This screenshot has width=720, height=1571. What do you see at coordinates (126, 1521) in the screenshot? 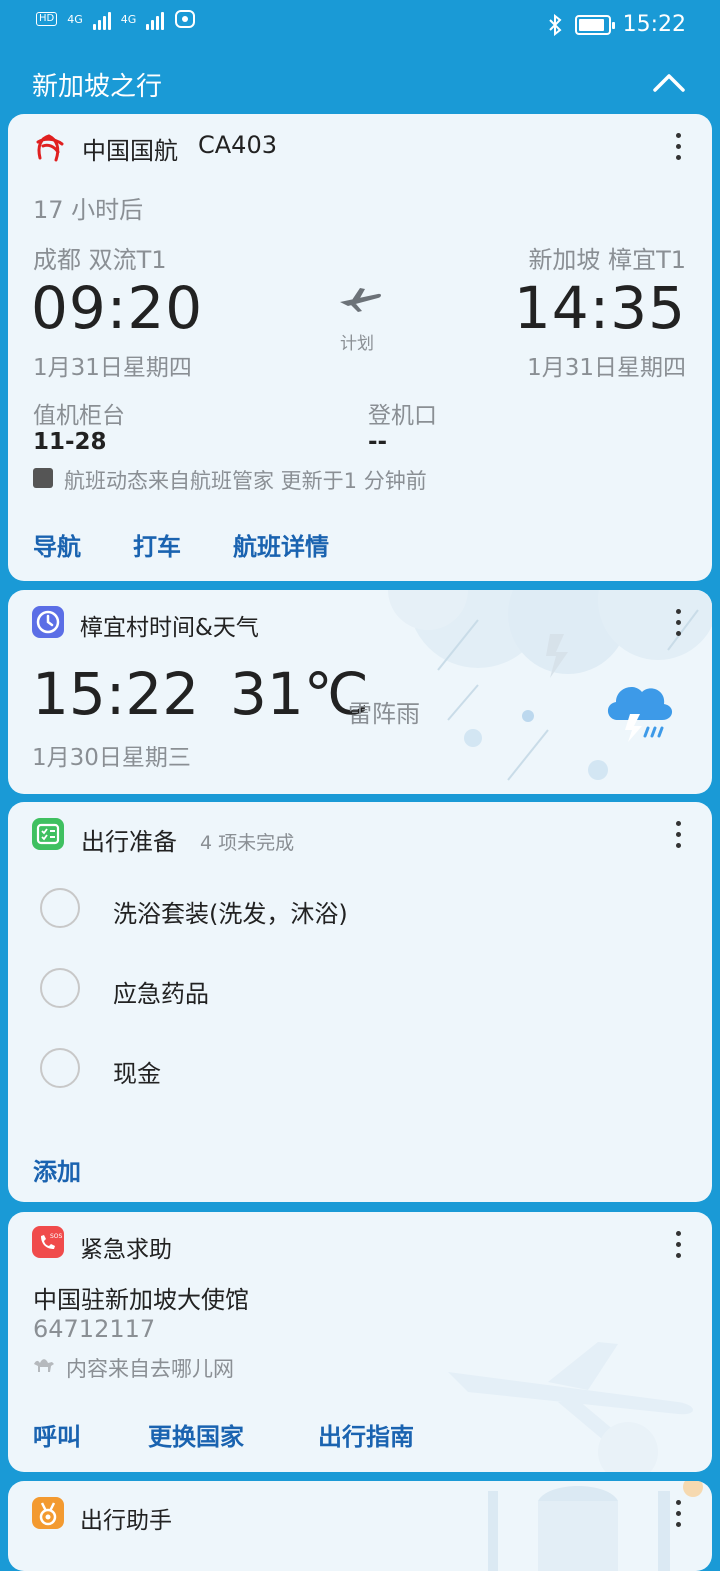
I see `assistant-title: 出行助手` at bounding box center [126, 1521].